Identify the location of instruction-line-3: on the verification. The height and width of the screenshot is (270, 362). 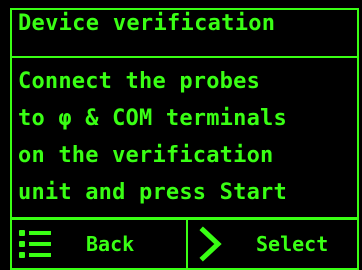
(146, 155).